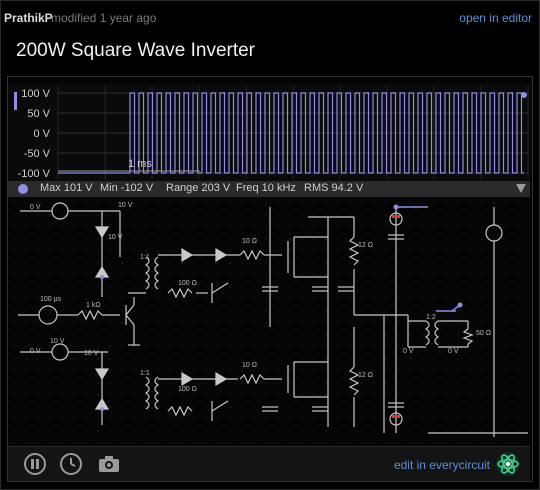  What do you see at coordinates (109, 464) in the screenshot?
I see `camera-icon` at bounding box center [109, 464].